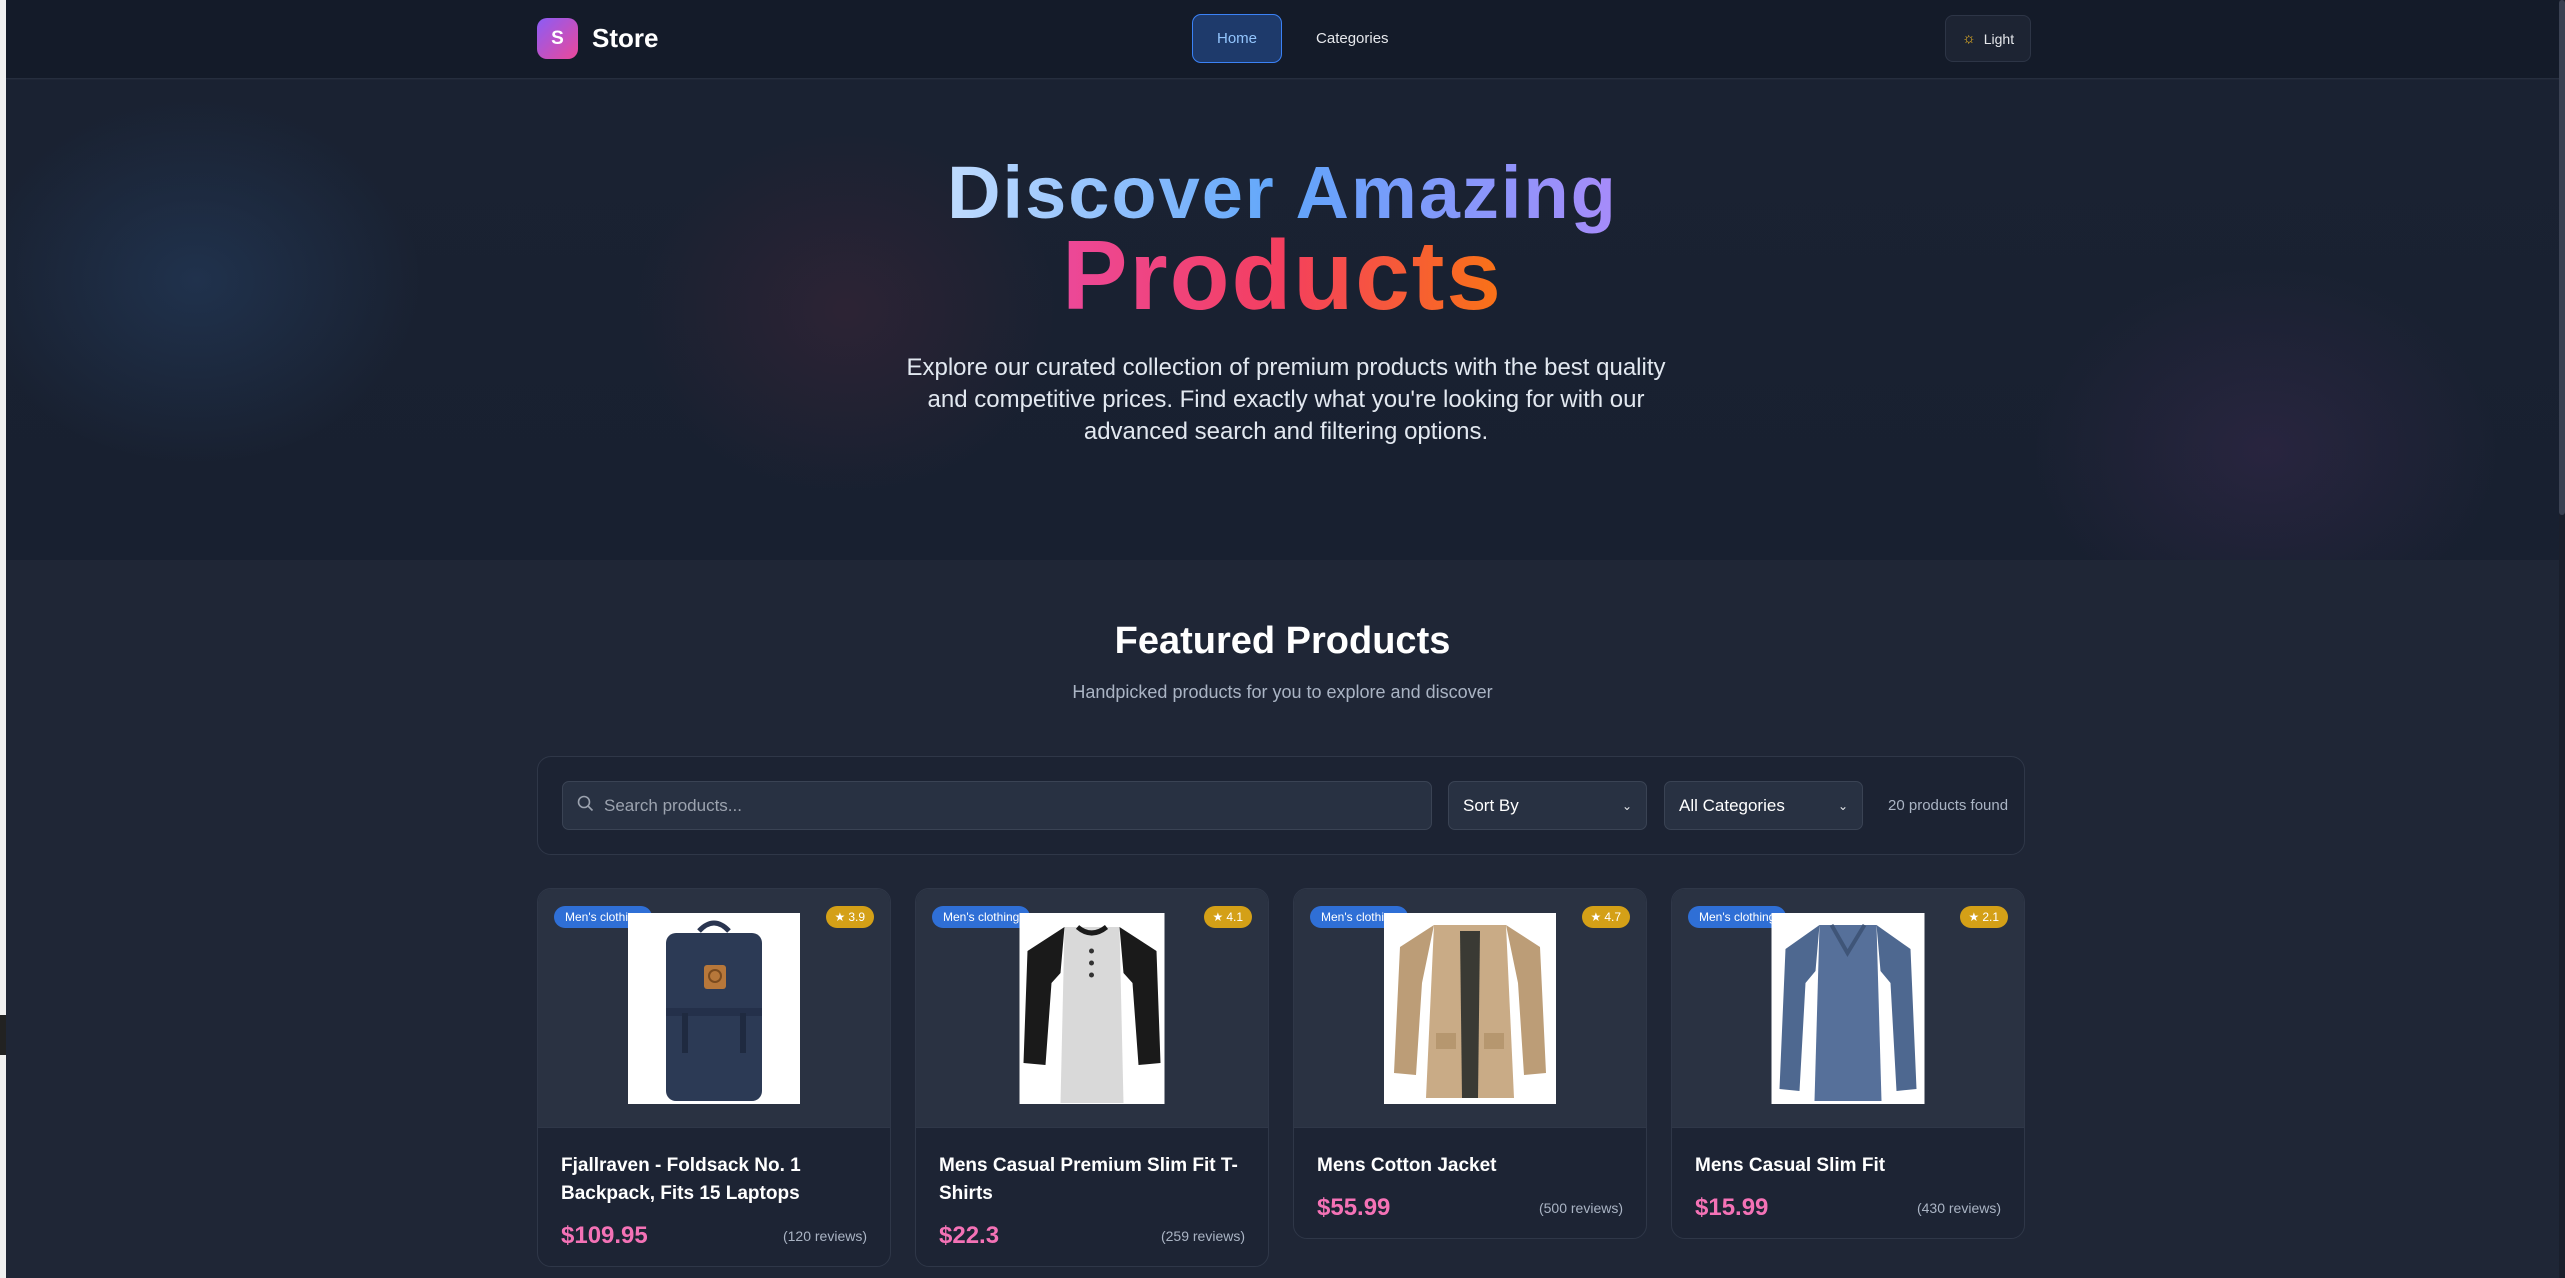 This screenshot has width=2565, height=1278. I want to click on rating-badge: ★ 3.9, so click(849, 917).